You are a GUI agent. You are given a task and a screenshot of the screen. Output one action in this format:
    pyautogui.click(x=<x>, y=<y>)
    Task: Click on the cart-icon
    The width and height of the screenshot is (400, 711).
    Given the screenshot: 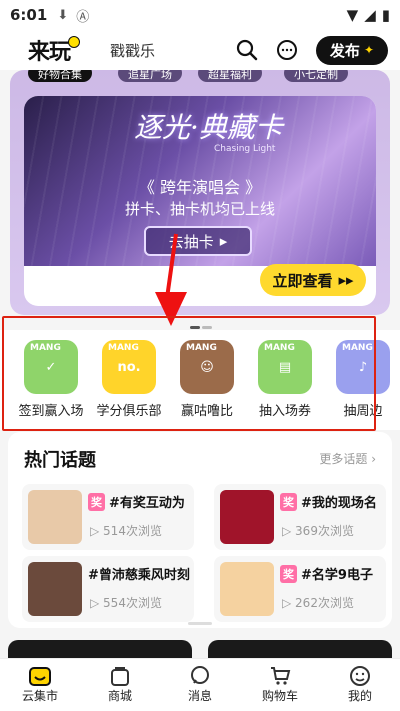 What is the action you would take?
    pyautogui.click(x=280, y=676)
    